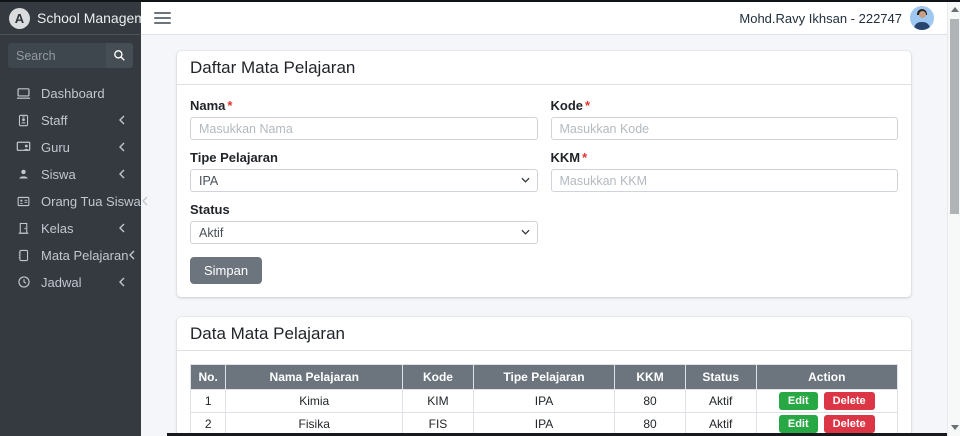  I want to click on nama-input, so click(364, 128).